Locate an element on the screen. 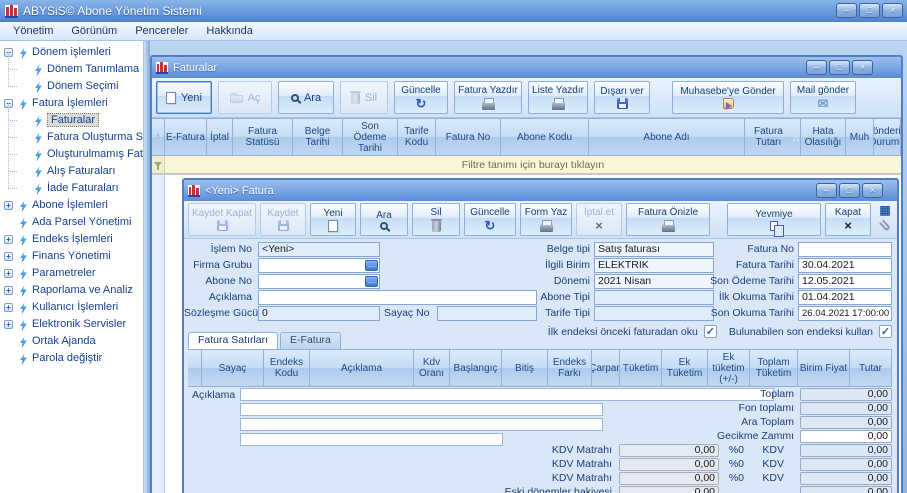 This screenshot has height=493, width=907. column-header-ek-tuketim: Ek Tüketim is located at coordinates (685, 368).